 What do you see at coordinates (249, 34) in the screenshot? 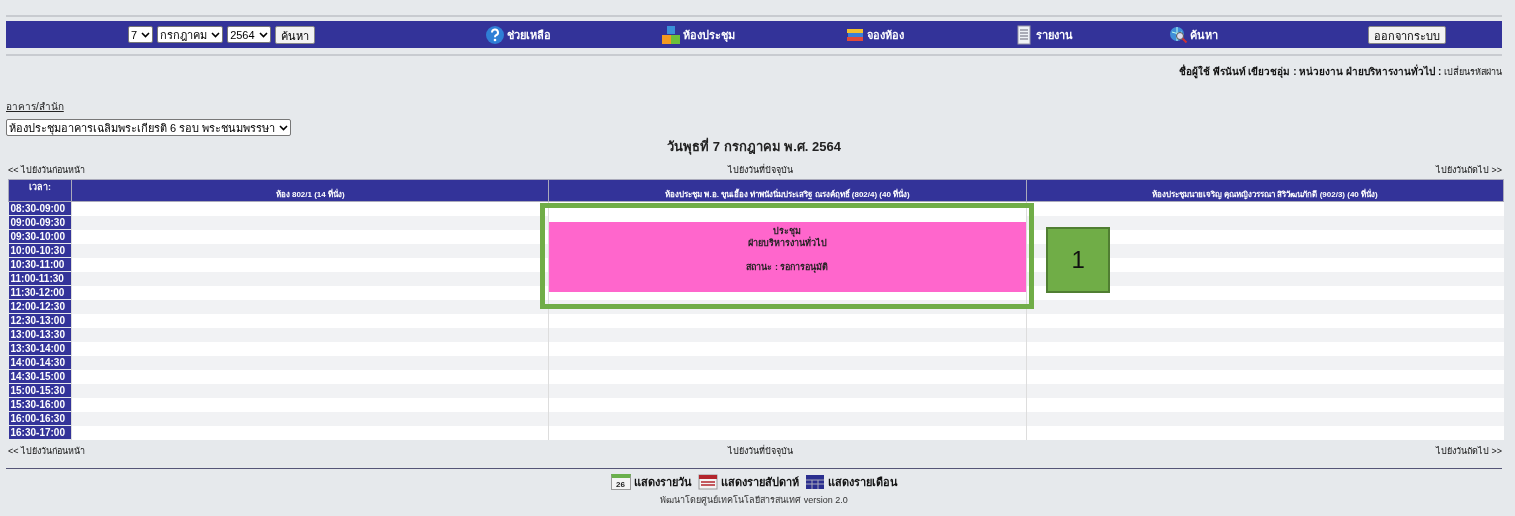
I see `year-select: 2564` at bounding box center [249, 34].